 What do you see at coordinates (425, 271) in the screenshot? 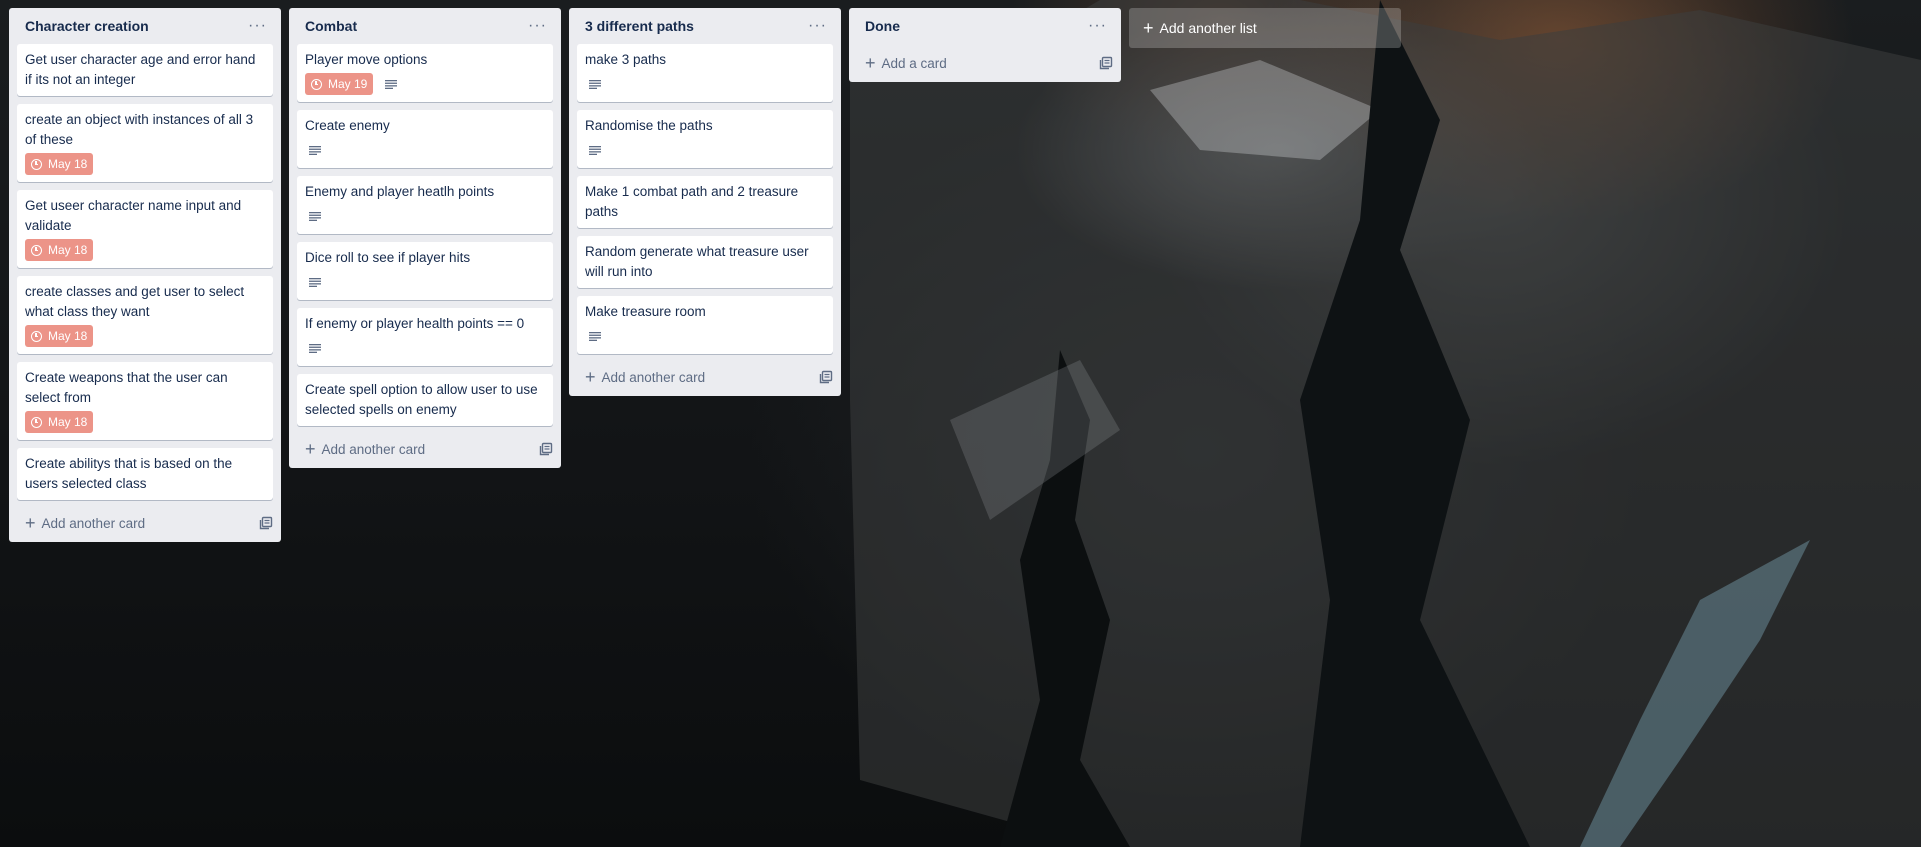
I see `card: Dice roll to see if player hits` at bounding box center [425, 271].